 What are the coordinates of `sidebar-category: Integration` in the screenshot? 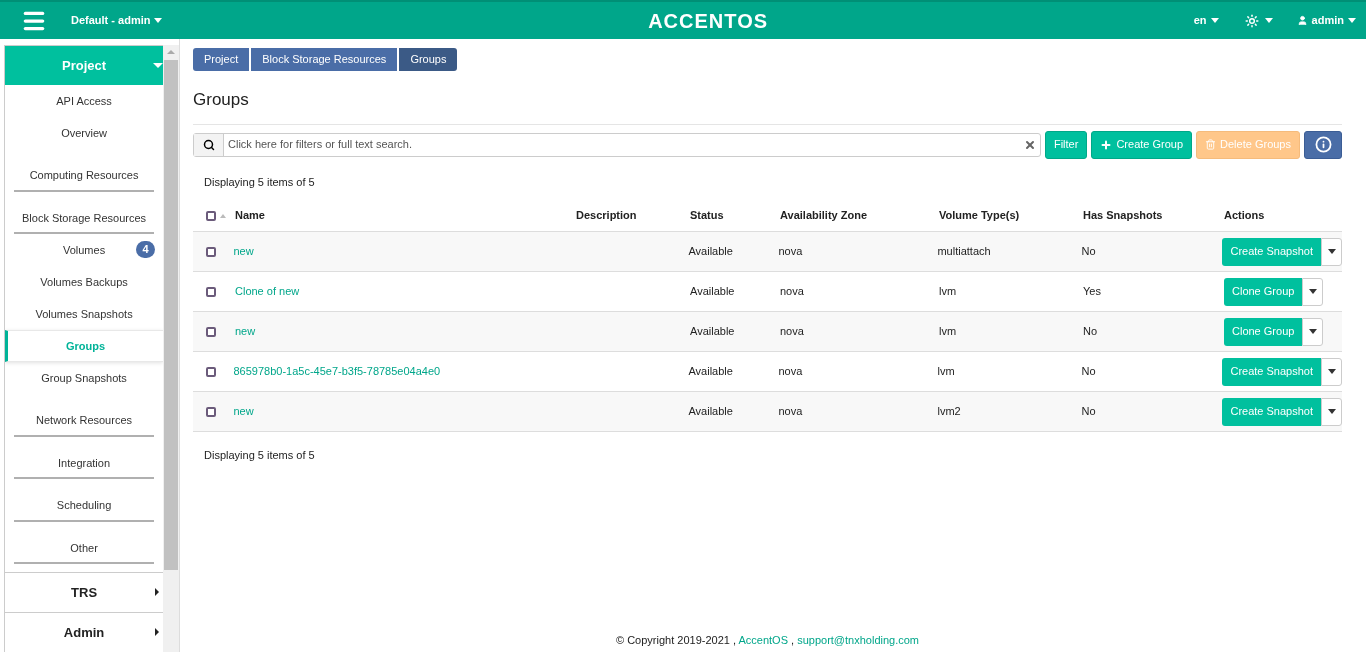 It's located at (84, 463).